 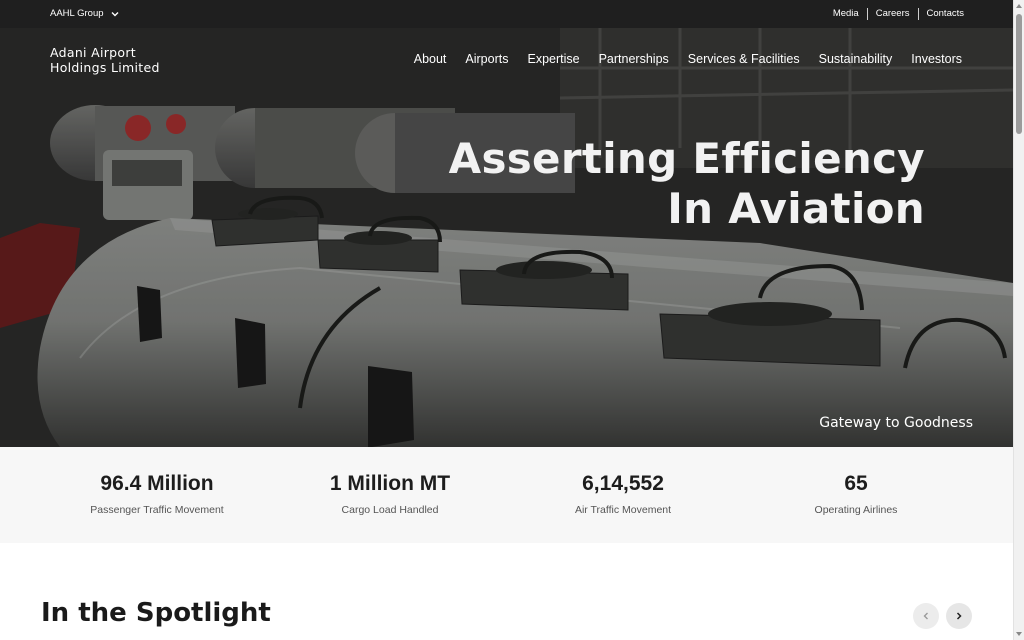 I want to click on brand-line-2: Holdings Limited, so click(x=105, y=67).